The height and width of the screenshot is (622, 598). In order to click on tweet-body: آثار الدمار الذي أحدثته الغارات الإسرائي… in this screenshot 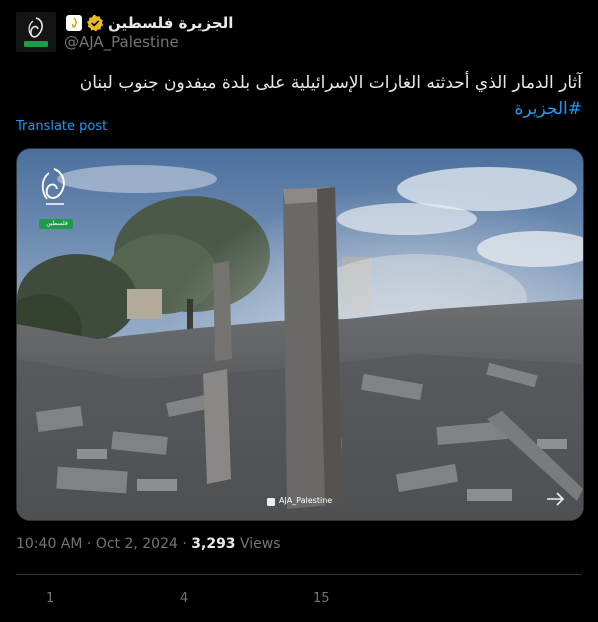, I will do `click(330, 83)`.